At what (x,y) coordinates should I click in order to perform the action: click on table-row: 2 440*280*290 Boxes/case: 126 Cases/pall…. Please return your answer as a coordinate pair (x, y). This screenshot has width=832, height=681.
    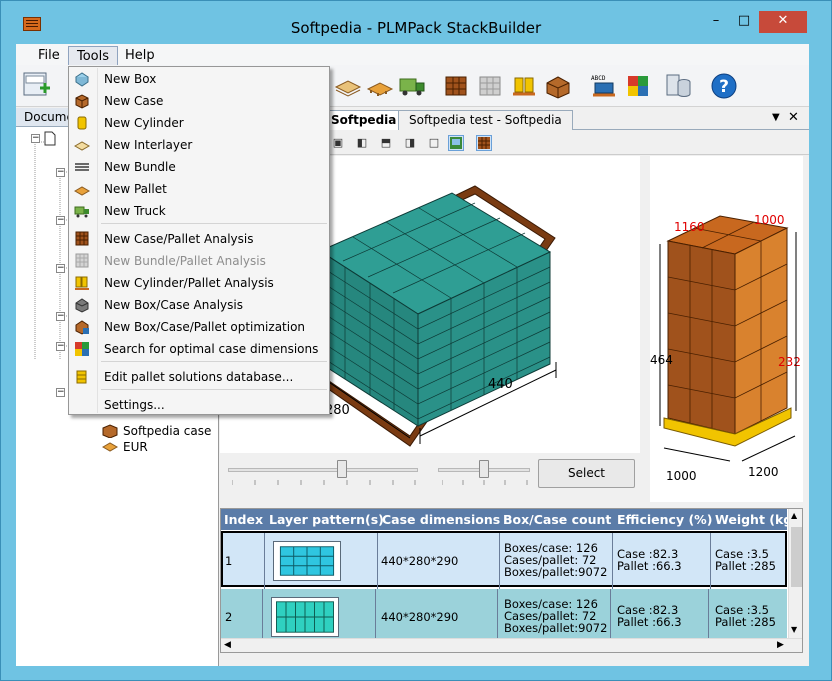
    Looking at the image, I should click on (504, 617).